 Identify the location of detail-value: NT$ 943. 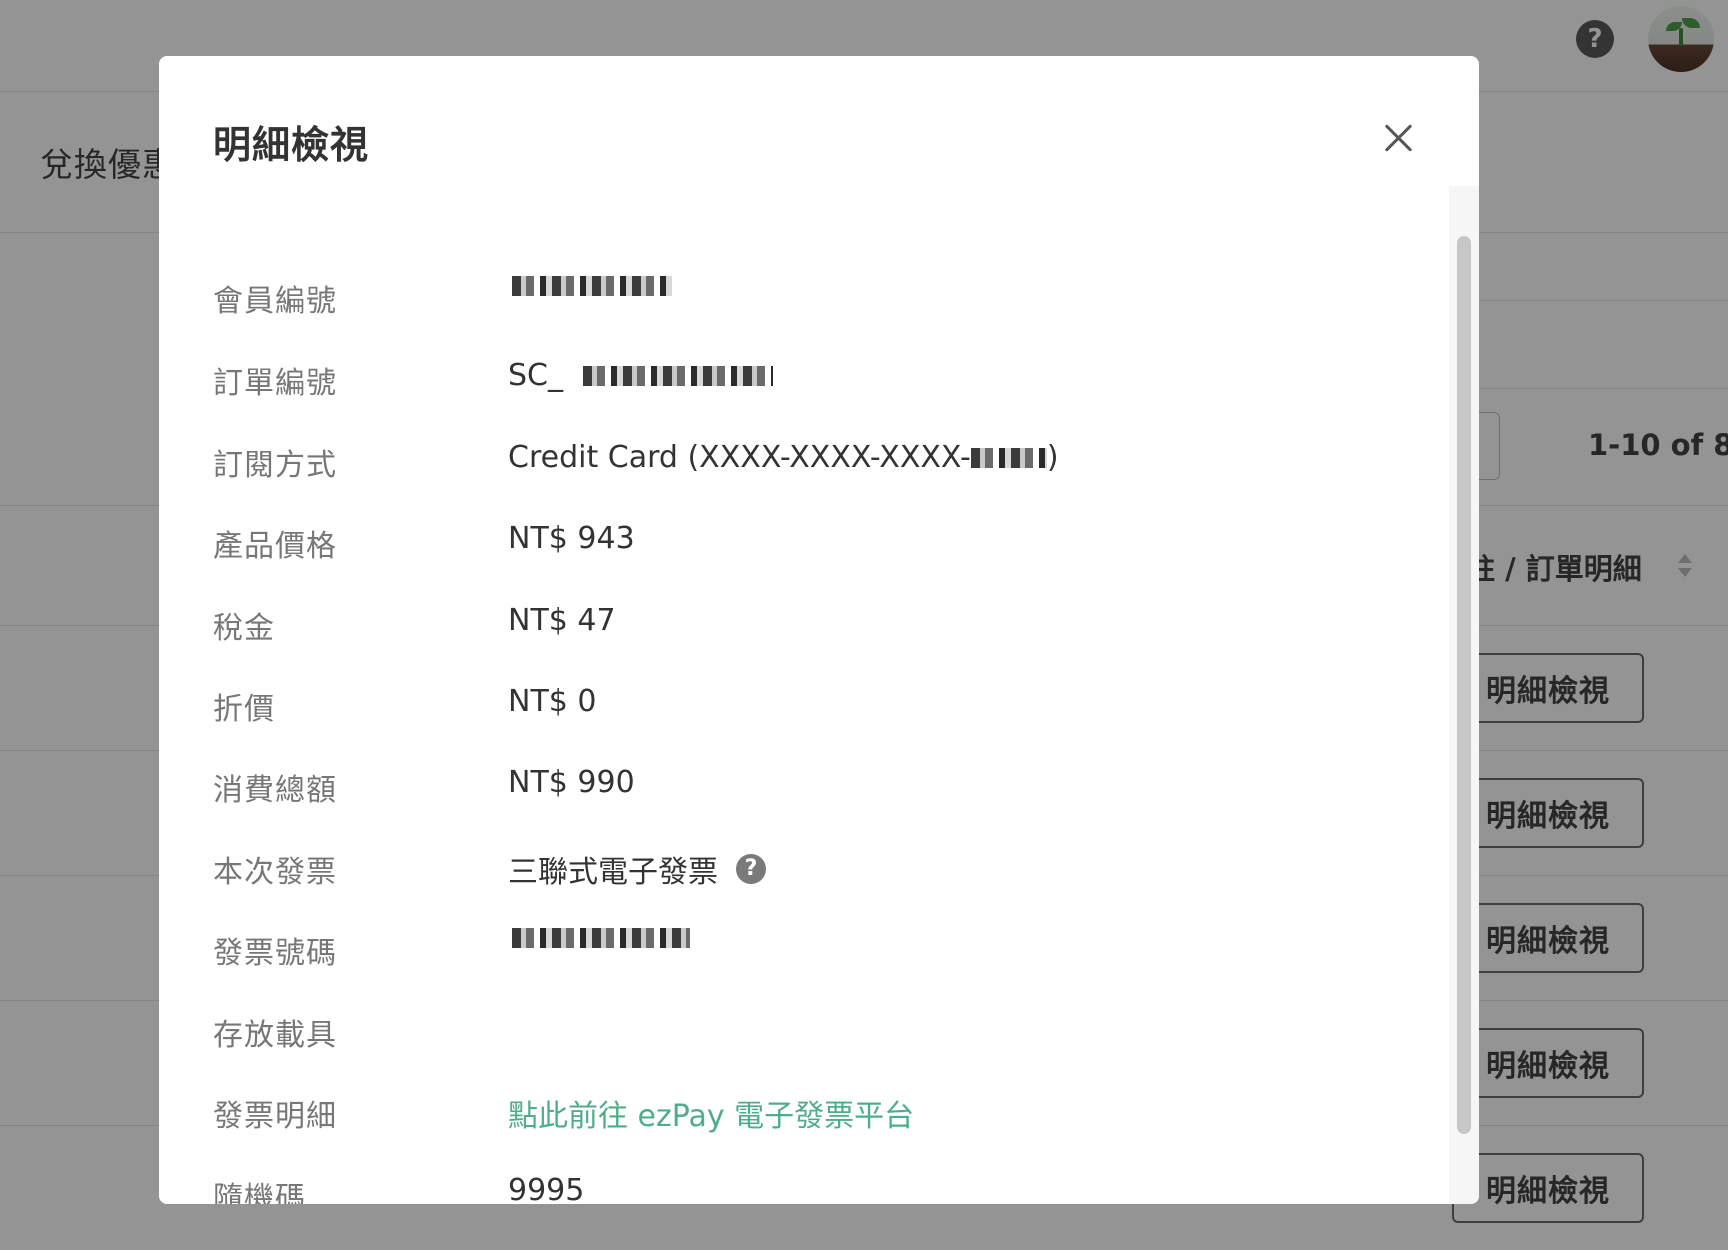
(571, 538).